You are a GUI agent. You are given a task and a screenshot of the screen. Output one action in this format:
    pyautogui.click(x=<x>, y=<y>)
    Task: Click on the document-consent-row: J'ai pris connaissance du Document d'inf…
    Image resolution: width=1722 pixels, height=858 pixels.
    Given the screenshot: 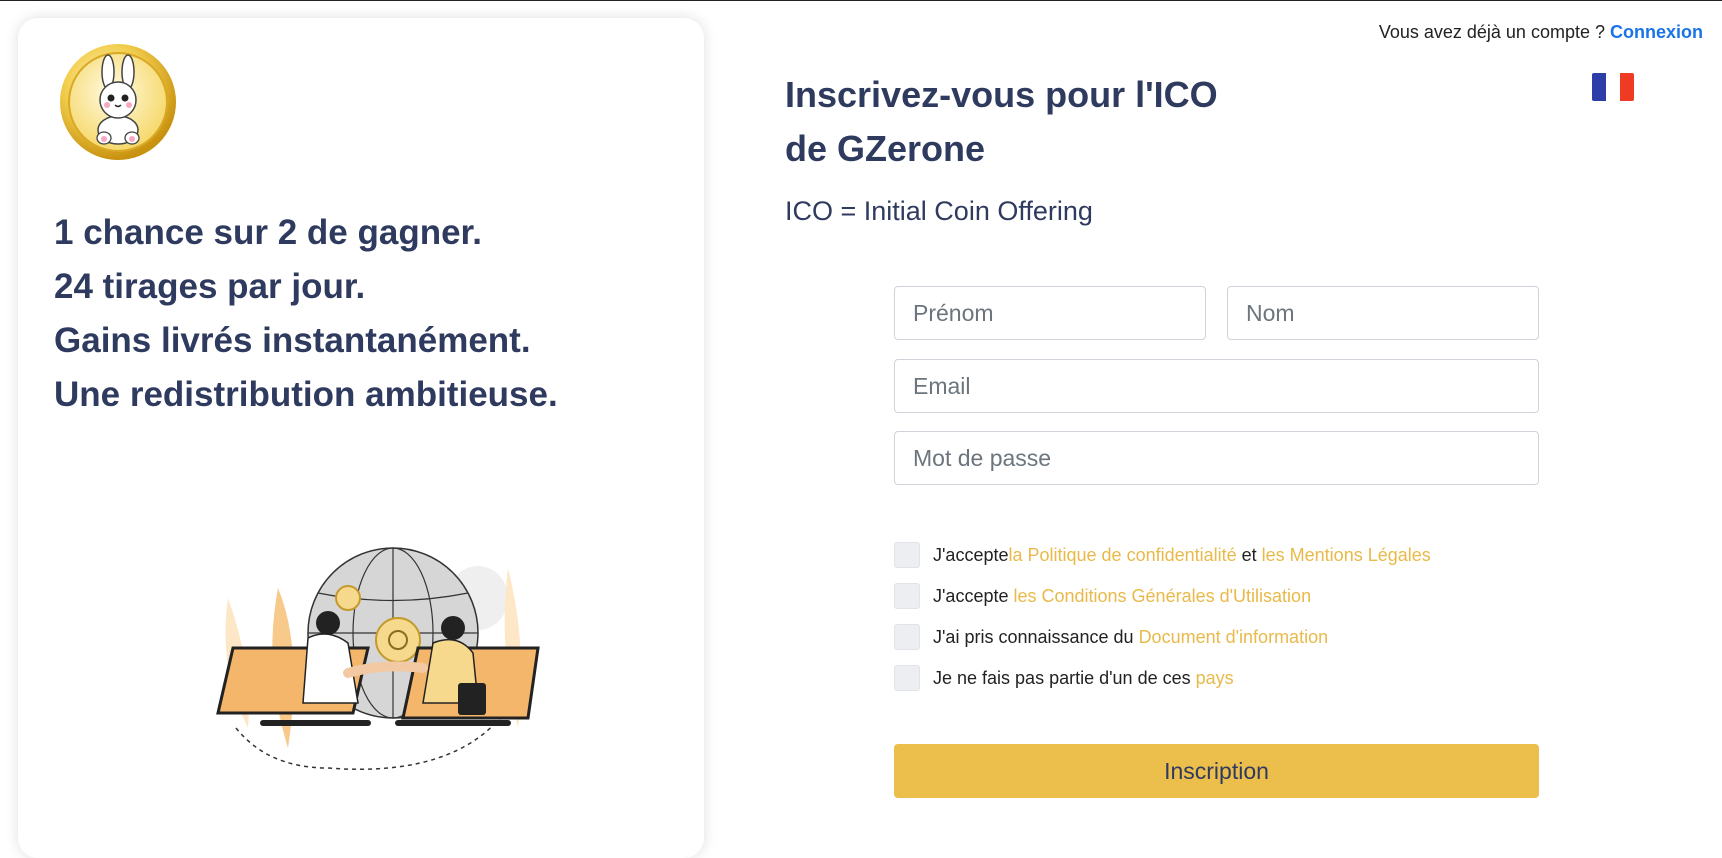 What is the action you would take?
    pyautogui.click(x=1111, y=637)
    